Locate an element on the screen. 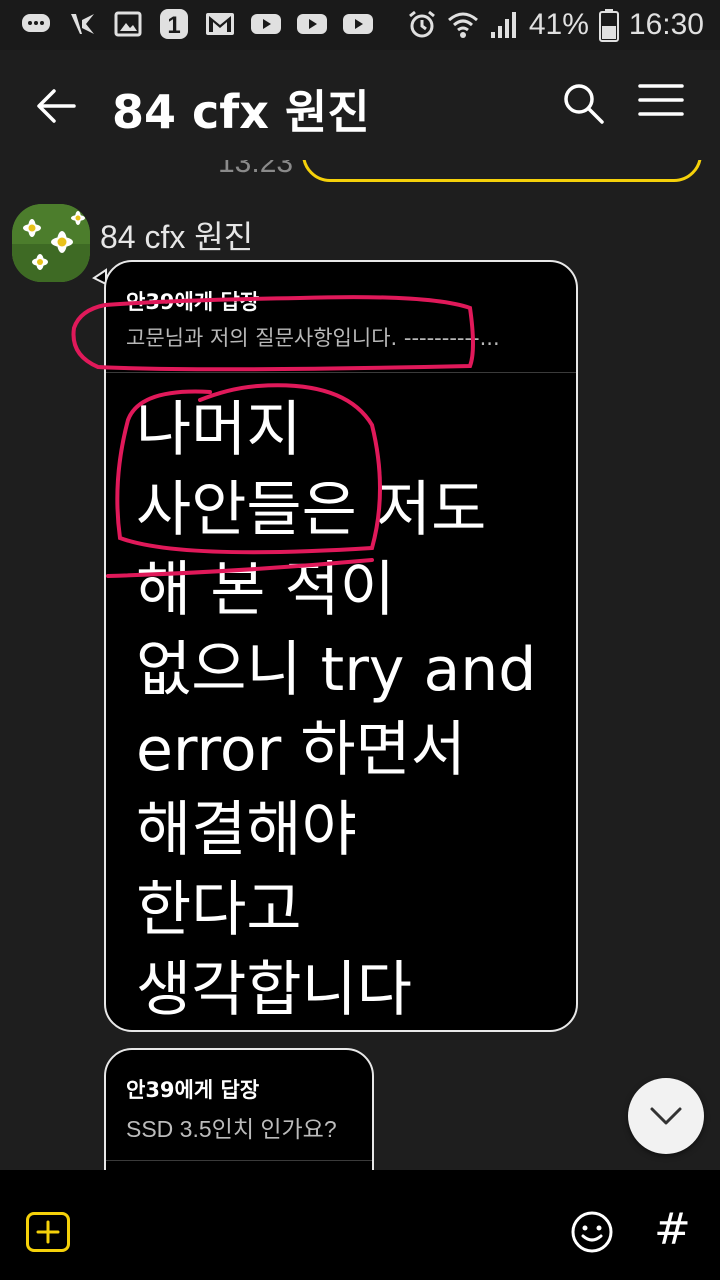 The image size is (720, 1280). vpn-icon is located at coordinates (82, 24).